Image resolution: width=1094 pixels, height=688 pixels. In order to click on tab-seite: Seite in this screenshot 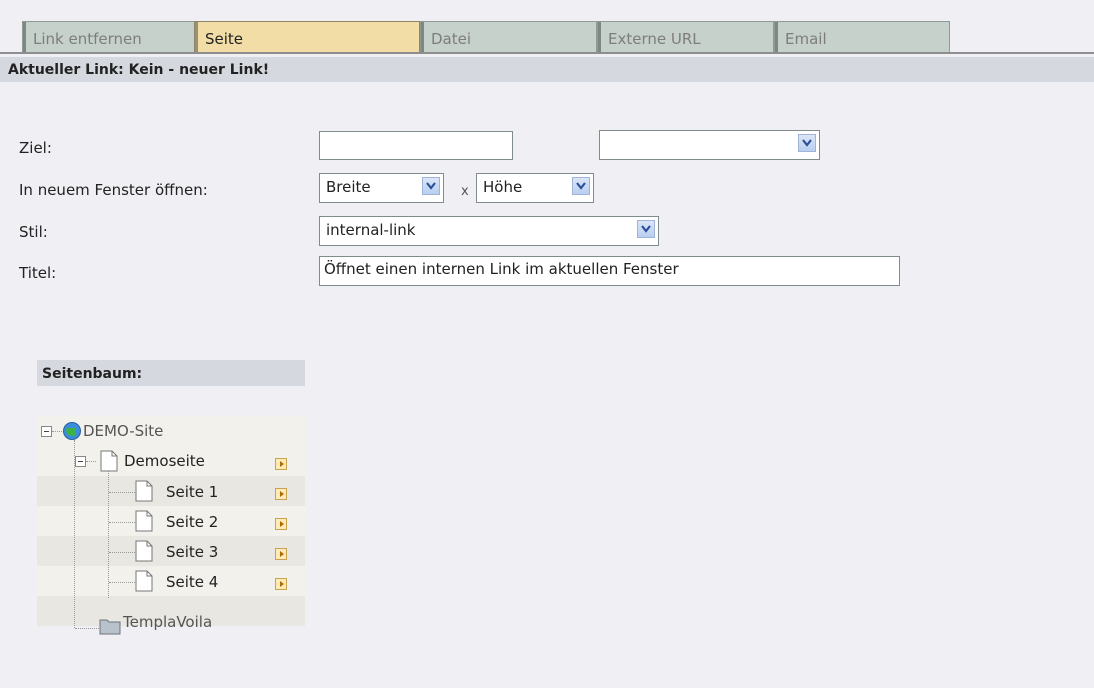, I will do `click(307, 37)`.